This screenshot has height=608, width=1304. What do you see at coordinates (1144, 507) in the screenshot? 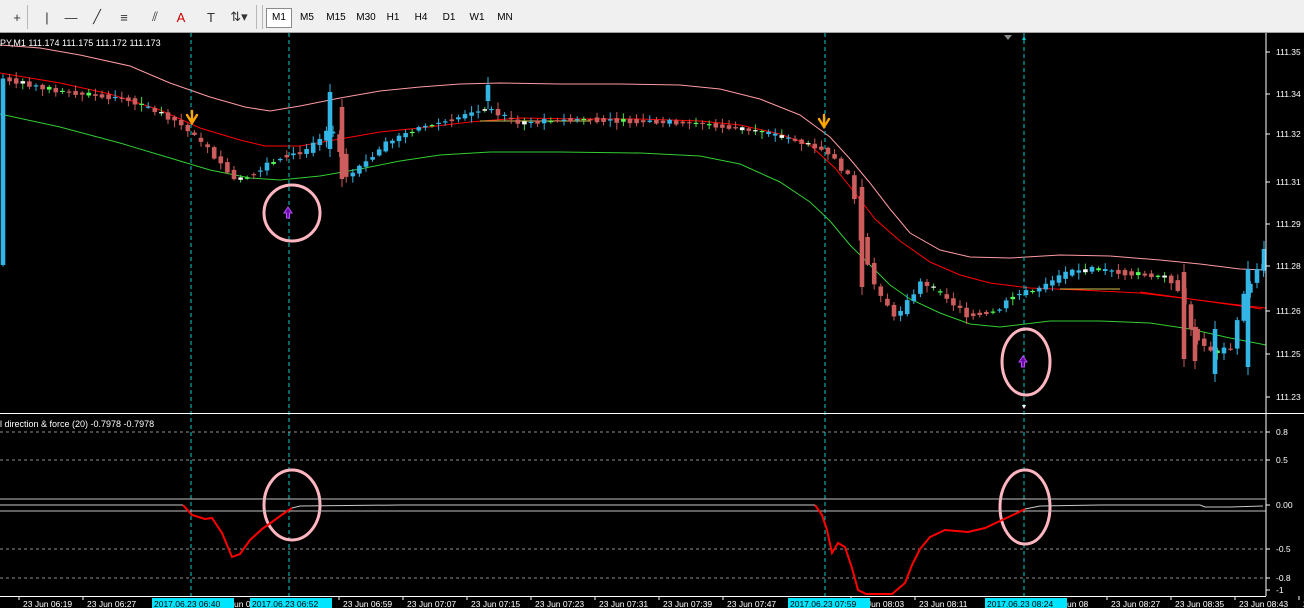
I see `indicator-line-segment` at bounding box center [1144, 507].